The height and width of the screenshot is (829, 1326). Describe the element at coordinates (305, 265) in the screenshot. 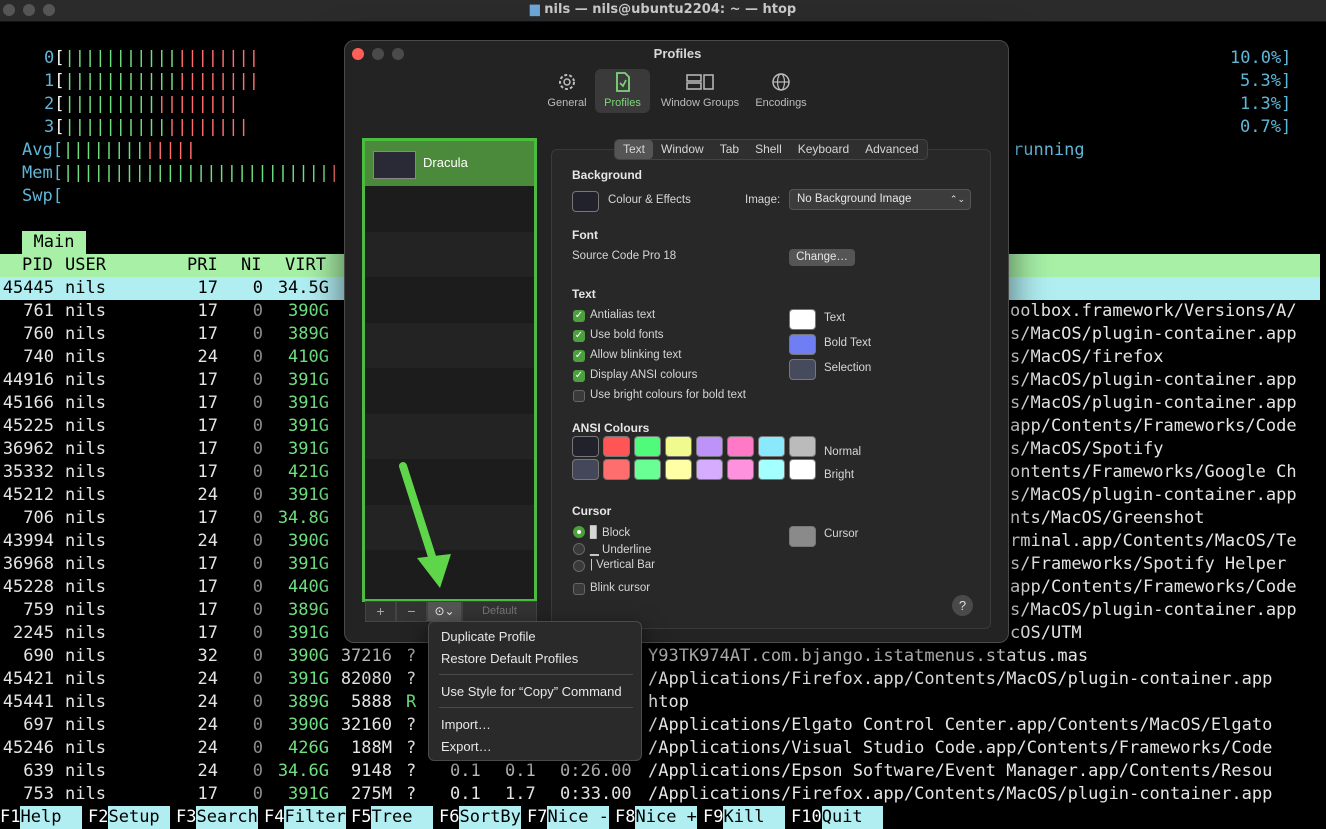

I see `col-virt: VIRT` at that location.